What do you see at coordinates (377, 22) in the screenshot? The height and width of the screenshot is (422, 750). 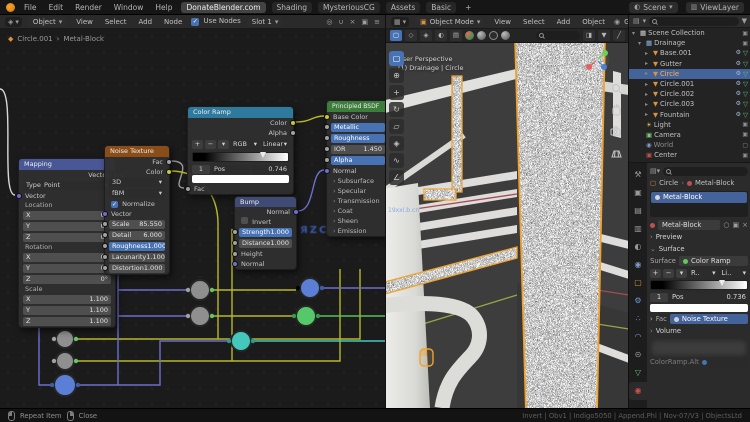 I see `options-icon: ≡` at bounding box center [377, 22].